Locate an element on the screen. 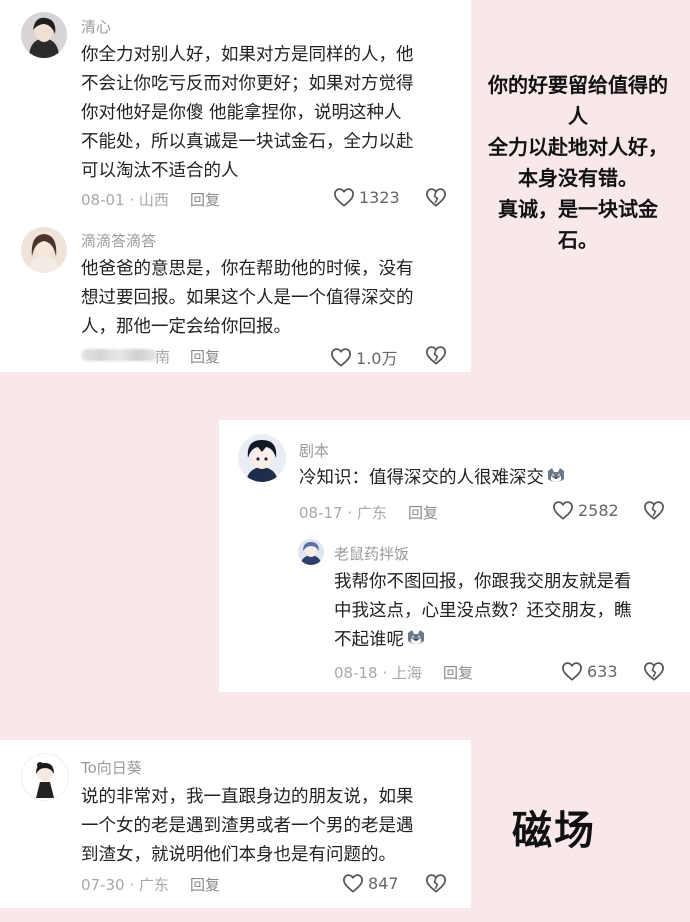 This screenshot has height=922, width=690. comment-1-line: 你全力对别人好，如果对方是同样的人，他 is located at coordinates (247, 55).